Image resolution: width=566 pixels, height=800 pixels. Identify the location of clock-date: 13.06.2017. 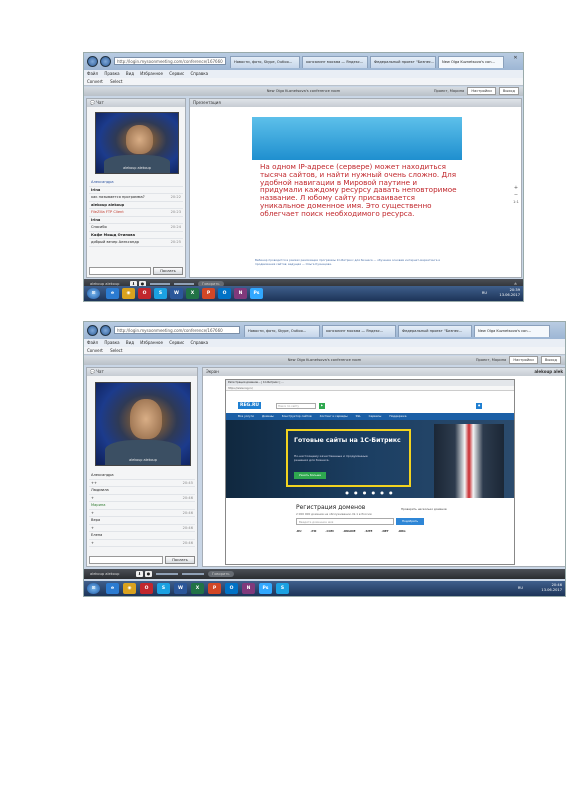
(551, 590).